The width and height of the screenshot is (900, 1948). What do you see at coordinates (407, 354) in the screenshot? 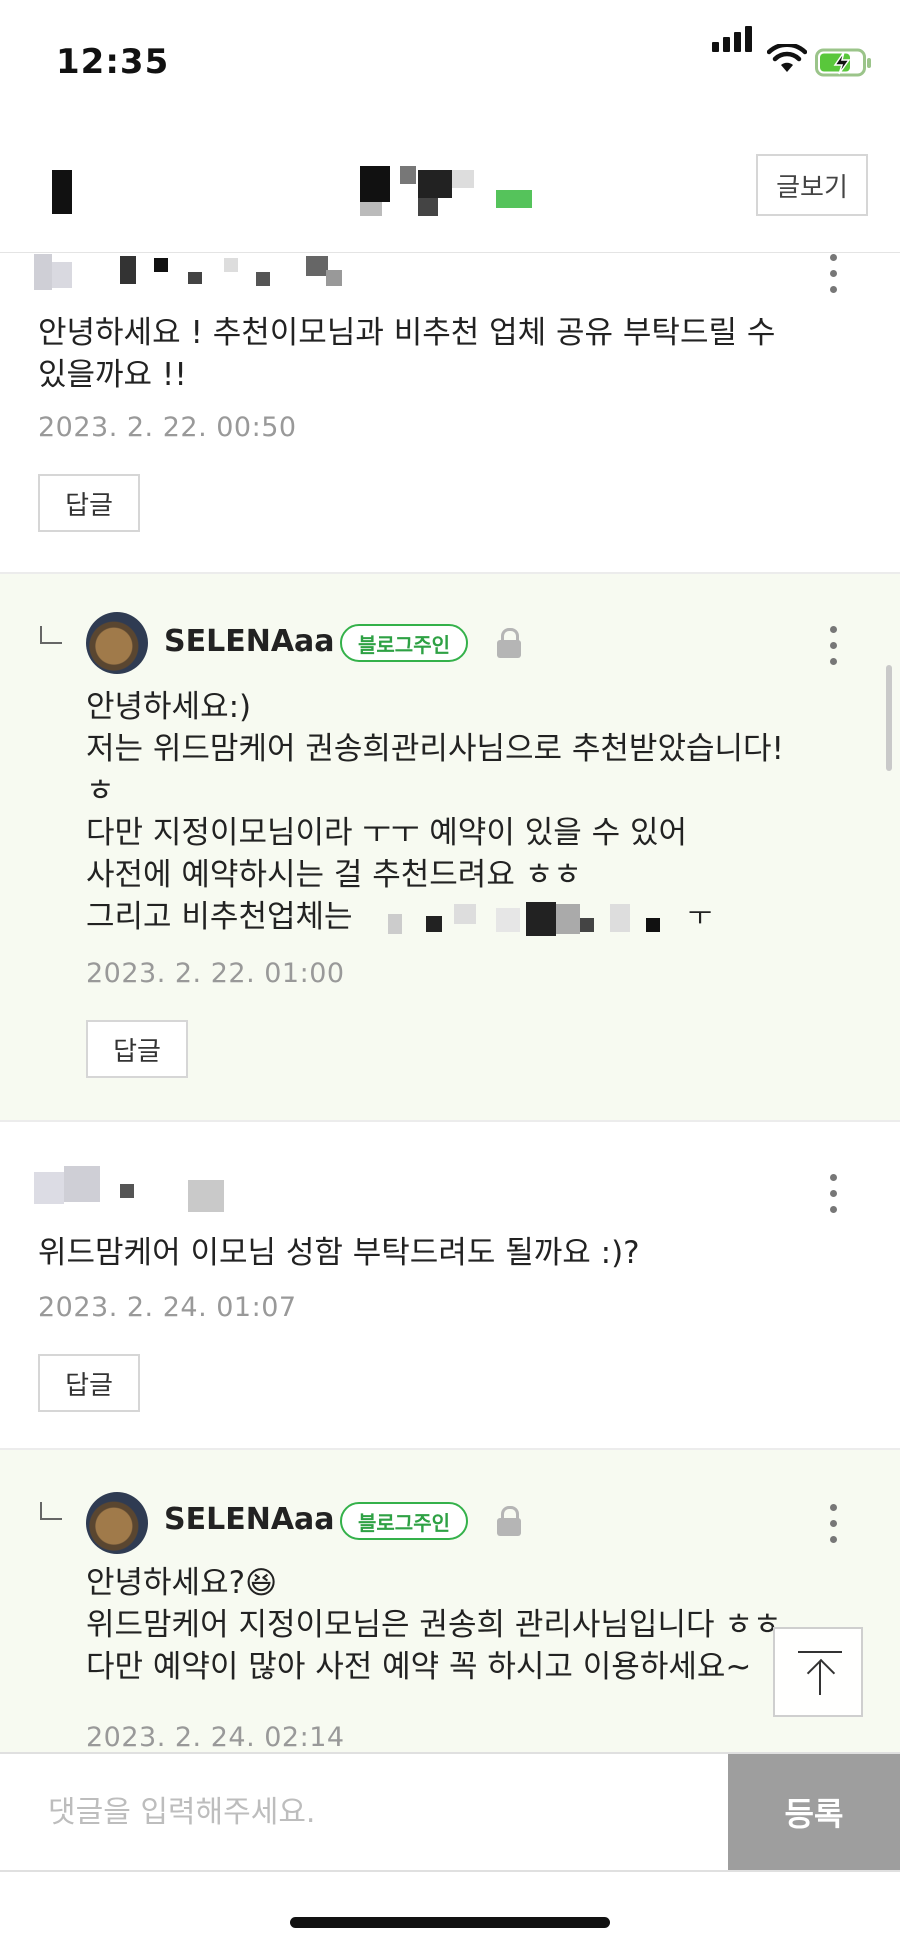
I see `comment-text: 안녕하세요 ! 추천이모님과 비추천 업체 공유 부탁드릴 수 있을까요 !!` at bounding box center [407, 354].